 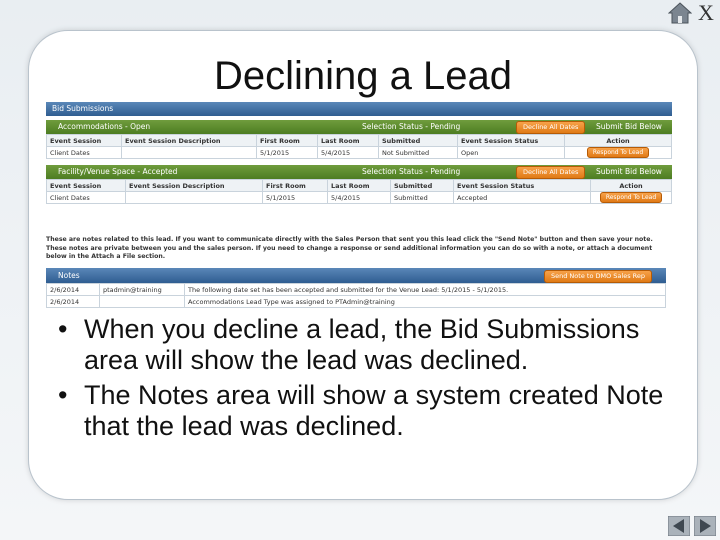 I want to click on previous-arrow-icon, so click(x=679, y=526).